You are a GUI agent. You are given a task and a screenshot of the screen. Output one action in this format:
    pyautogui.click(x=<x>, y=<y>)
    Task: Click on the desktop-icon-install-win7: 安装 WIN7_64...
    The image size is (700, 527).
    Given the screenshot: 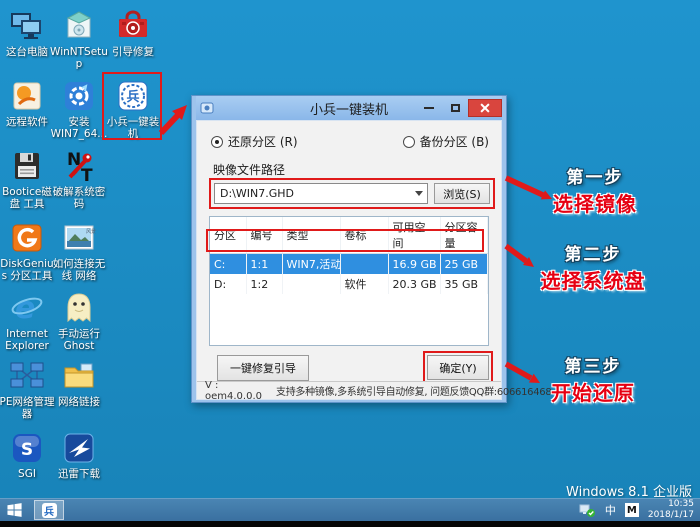 What is the action you would take?
    pyautogui.click(x=79, y=109)
    